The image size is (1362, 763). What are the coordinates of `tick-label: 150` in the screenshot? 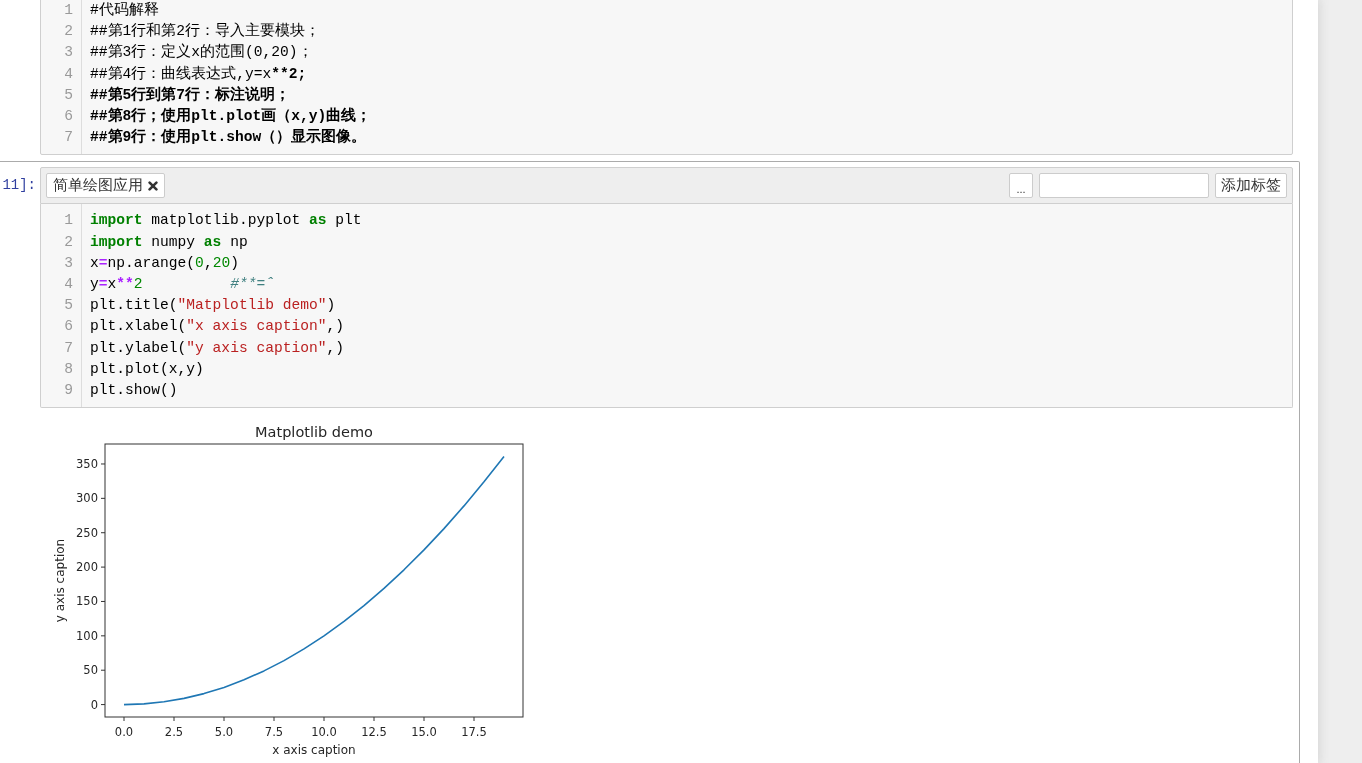 It's located at (87, 601).